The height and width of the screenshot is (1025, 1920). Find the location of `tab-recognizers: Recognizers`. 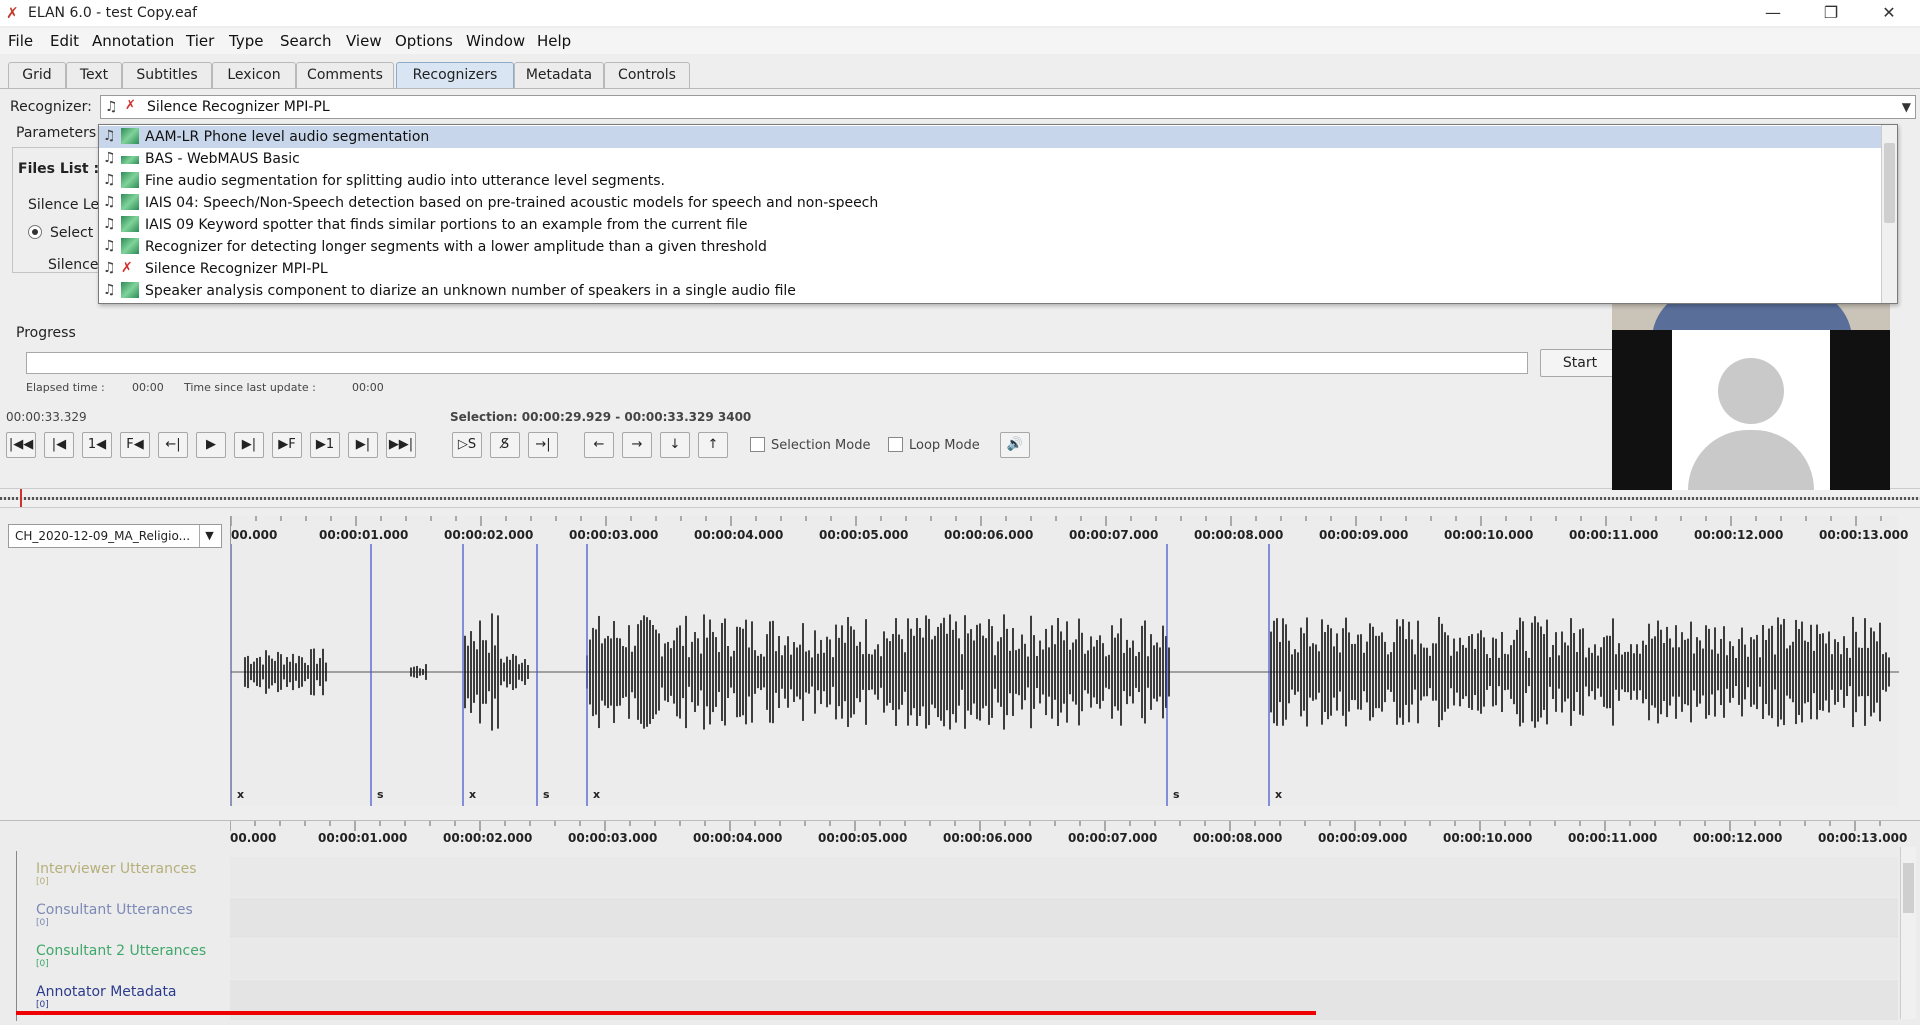

tab-recognizers: Recognizers is located at coordinates (455, 75).